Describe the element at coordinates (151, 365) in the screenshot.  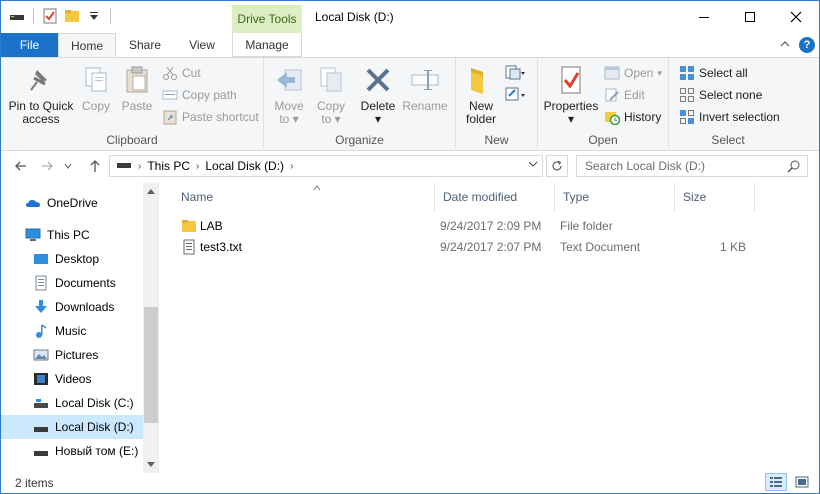
I see `scrollbar-thumb` at that location.